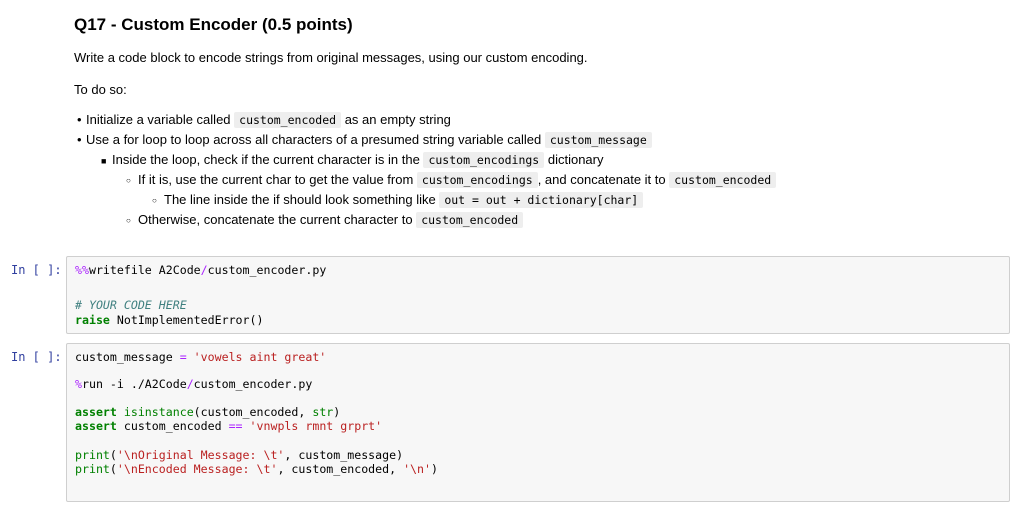  I want to click on code-string: 'vowels aint great', so click(256, 357).